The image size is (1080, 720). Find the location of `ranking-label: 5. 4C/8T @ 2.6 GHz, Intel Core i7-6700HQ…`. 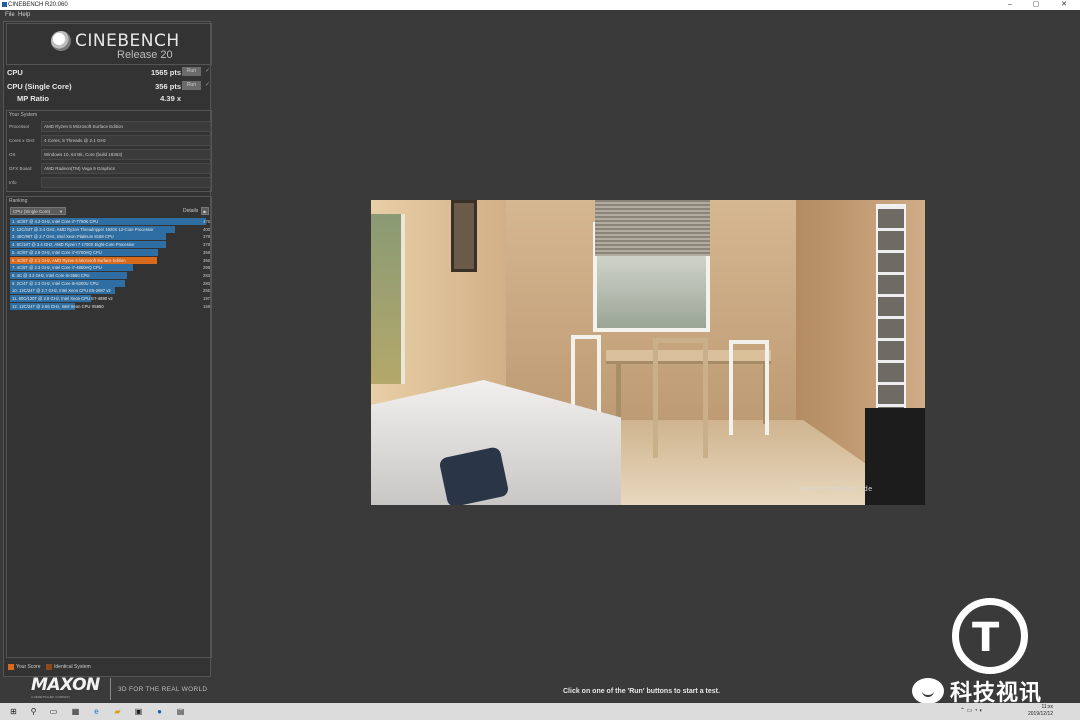

ranking-label: 5. 4C/8T @ 2.6 GHz, Intel Core i7-6700HQ… is located at coordinates (57, 252).